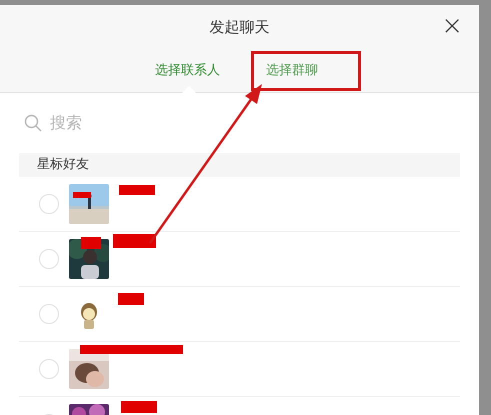 Image resolution: width=491 pixels, height=415 pixels. What do you see at coordinates (187, 71) in the screenshot?
I see `tab: 选择联系人` at bounding box center [187, 71].